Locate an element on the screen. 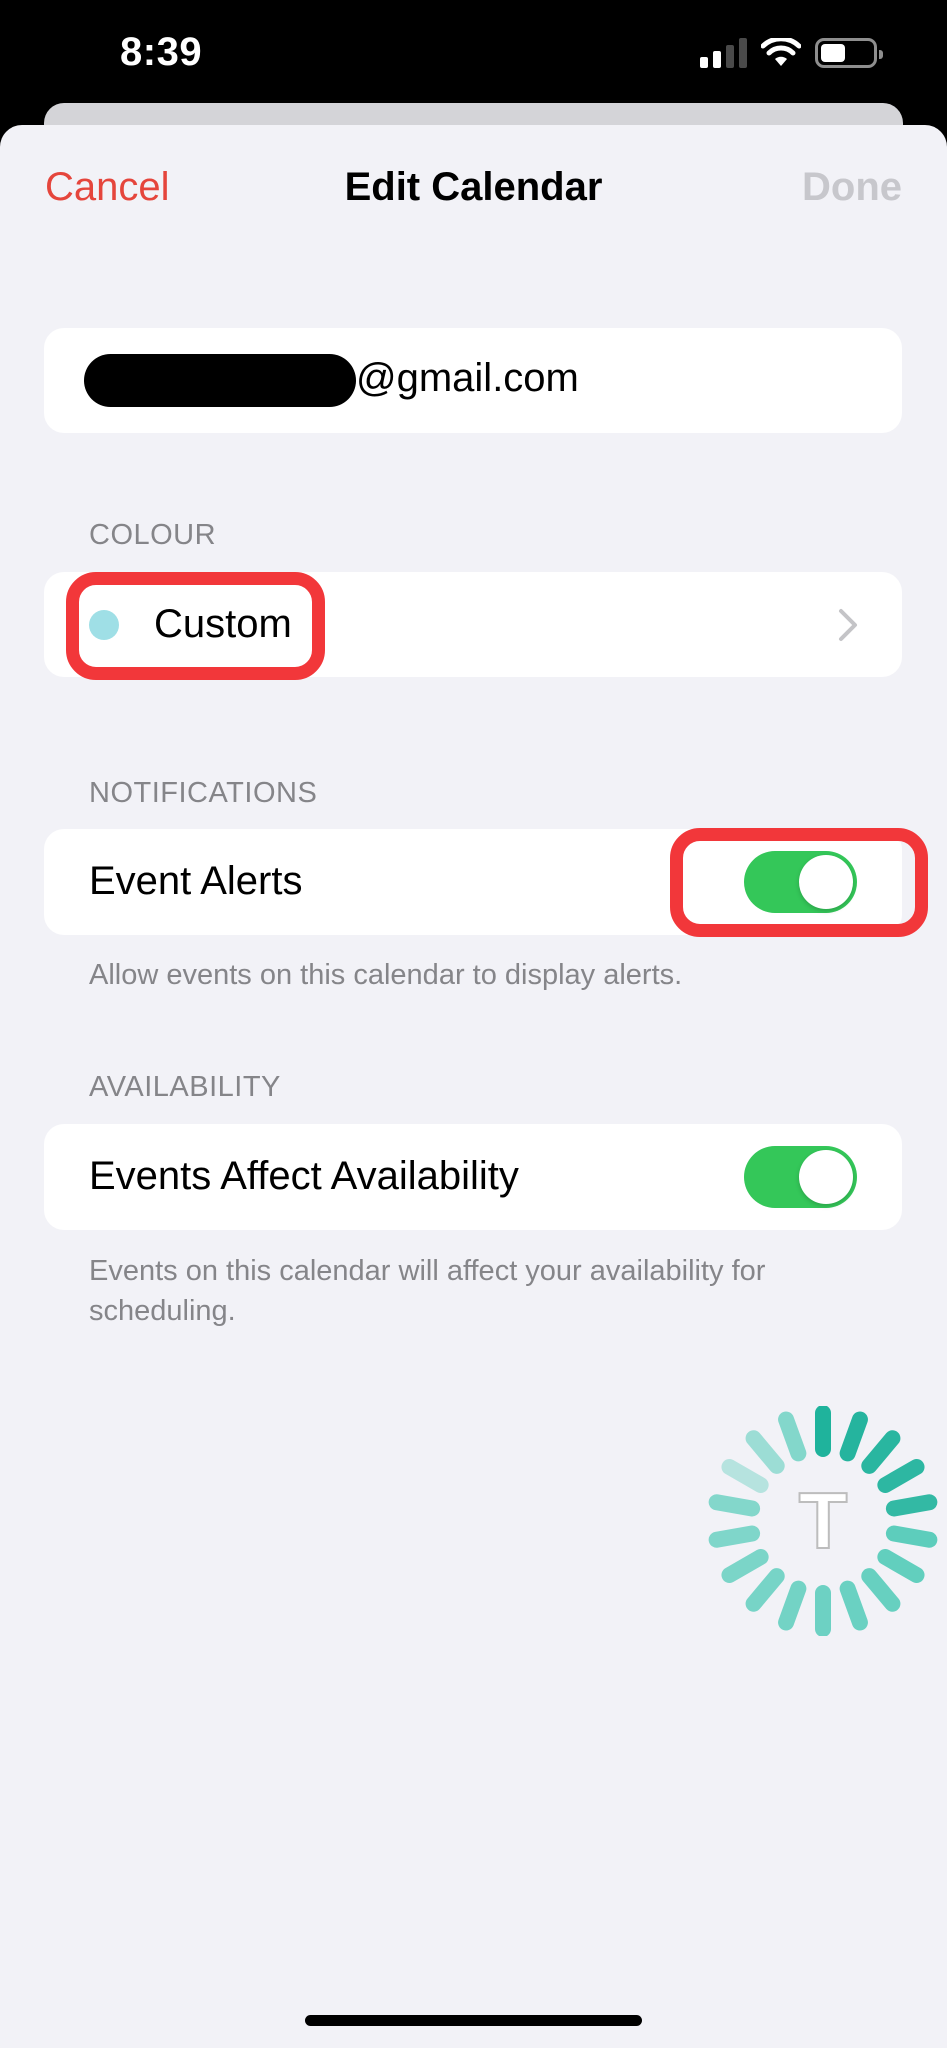  home-indicator is located at coordinates (473, 2020).